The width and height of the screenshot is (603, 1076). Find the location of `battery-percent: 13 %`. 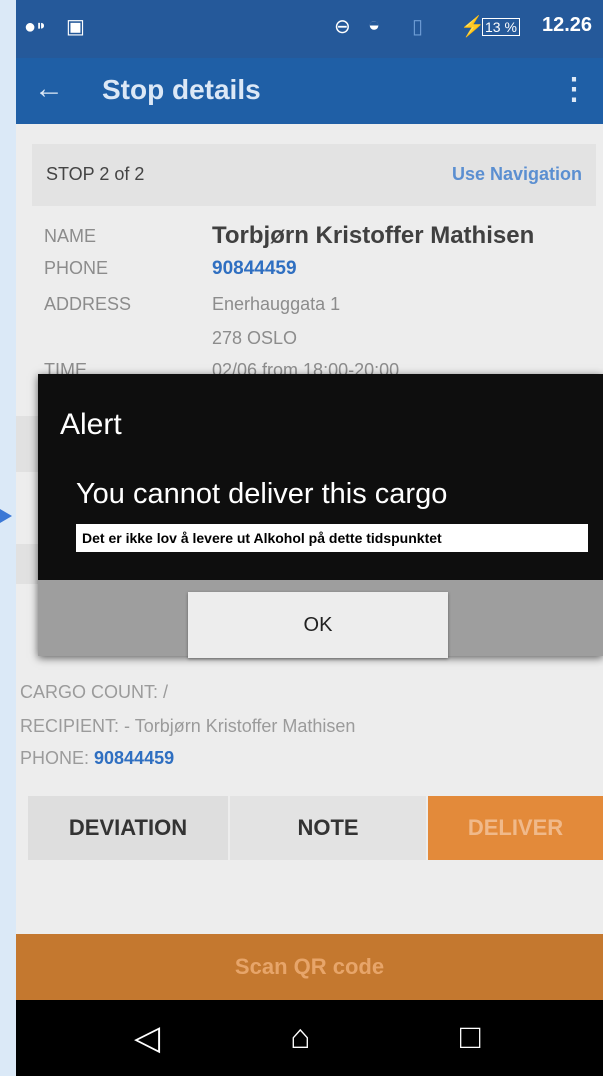

battery-percent: 13 % is located at coordinates (501, 27).